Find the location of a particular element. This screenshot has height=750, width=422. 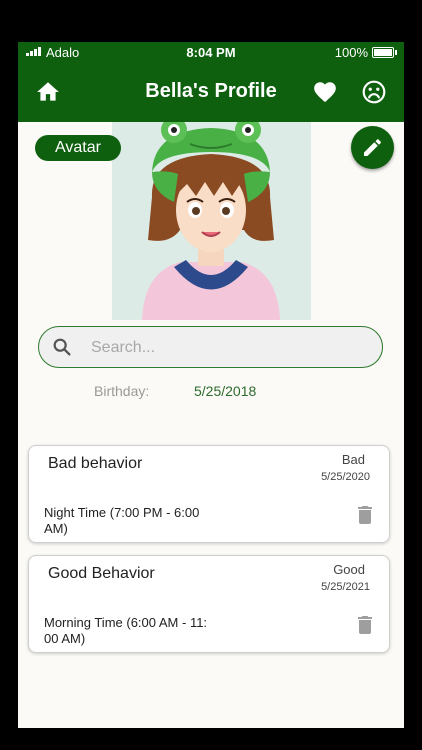

pencil-icon is located at coordinates (372, 147).